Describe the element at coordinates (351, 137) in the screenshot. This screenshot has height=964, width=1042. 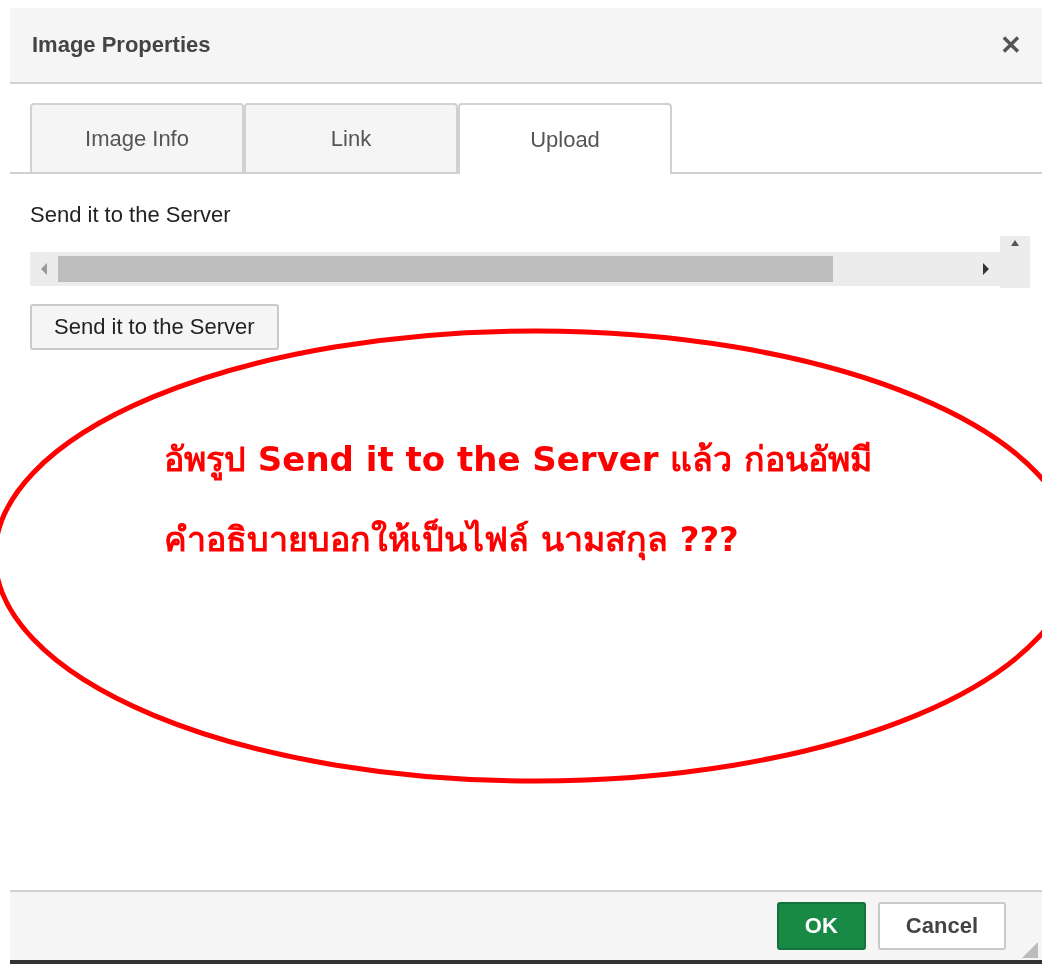
I see `tab: Link` at that location.